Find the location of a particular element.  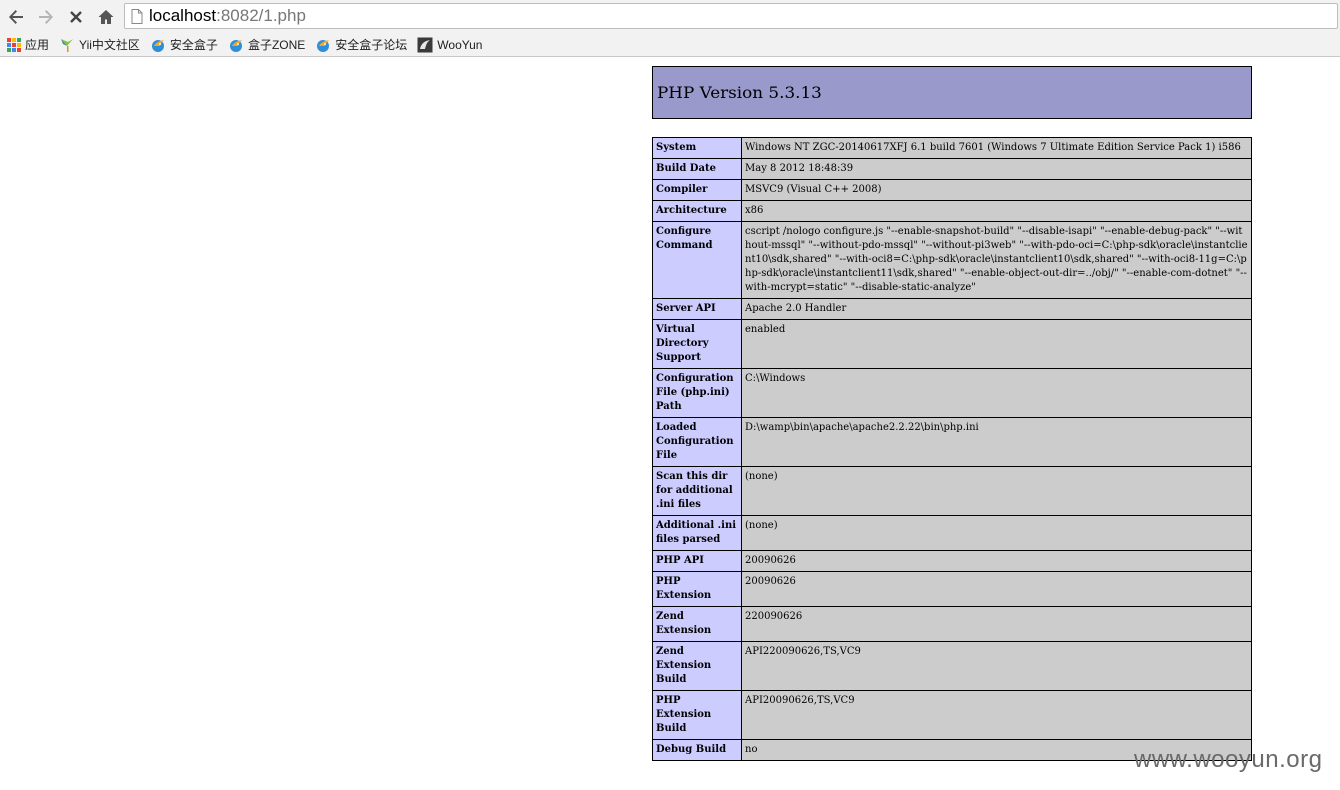

bookmark-label: 安全盒子论坛 is located at coordinates (371, 45).